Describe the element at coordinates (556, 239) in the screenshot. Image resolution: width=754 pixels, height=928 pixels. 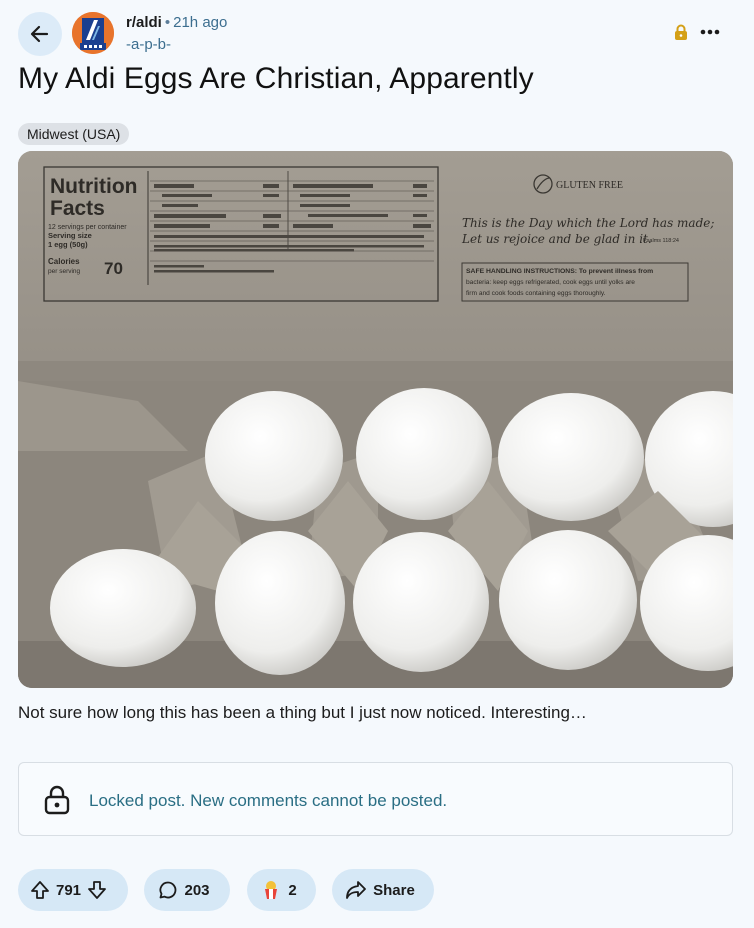
I see `bible-verse-line2: Let us rejoice and be glad in it.` at that location.